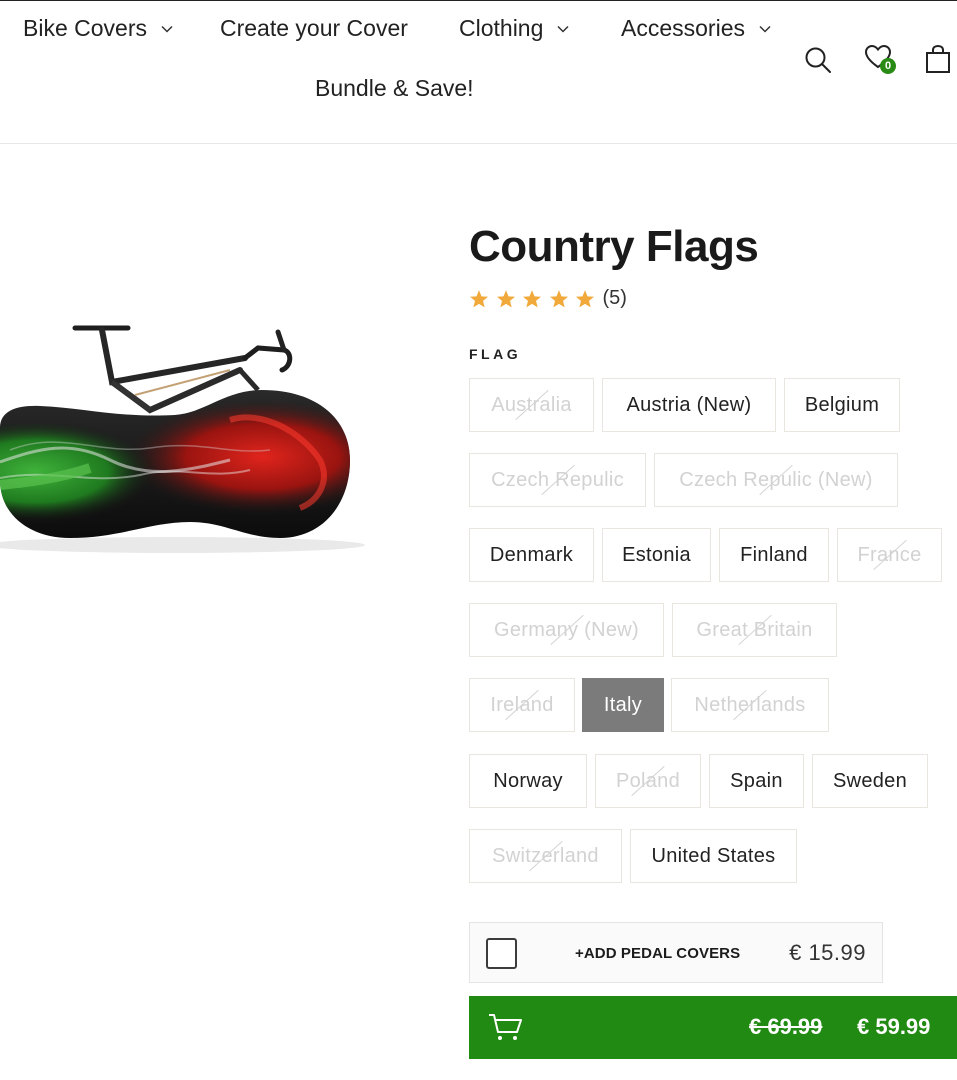 The height and width of the screenshot is (1080, 957). I want to click on flag-option-label: Spain, so click(756, 780).